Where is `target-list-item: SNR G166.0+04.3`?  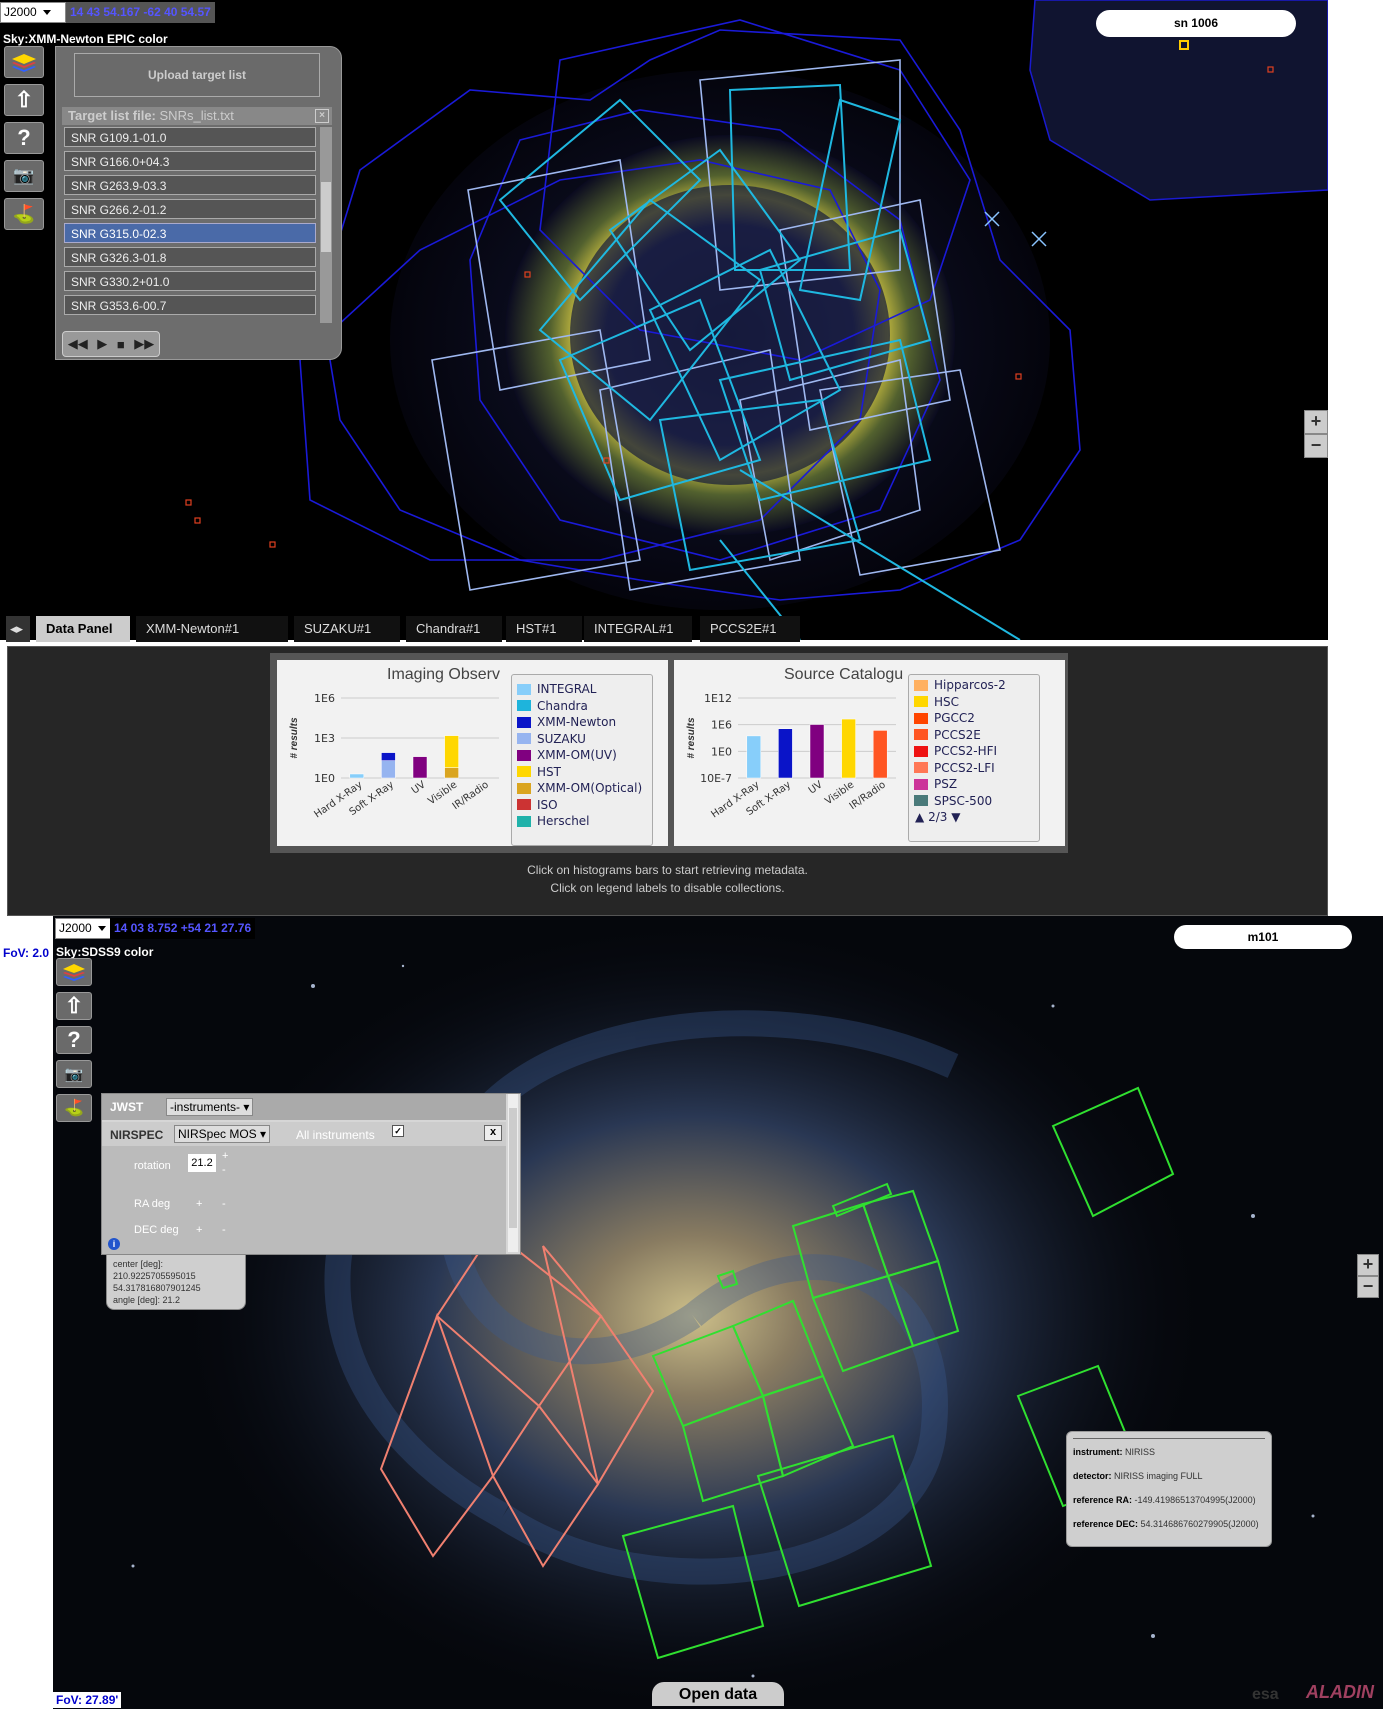
target-list-item: SNR G166.0+04.3 is located at coordinates (190, 161).